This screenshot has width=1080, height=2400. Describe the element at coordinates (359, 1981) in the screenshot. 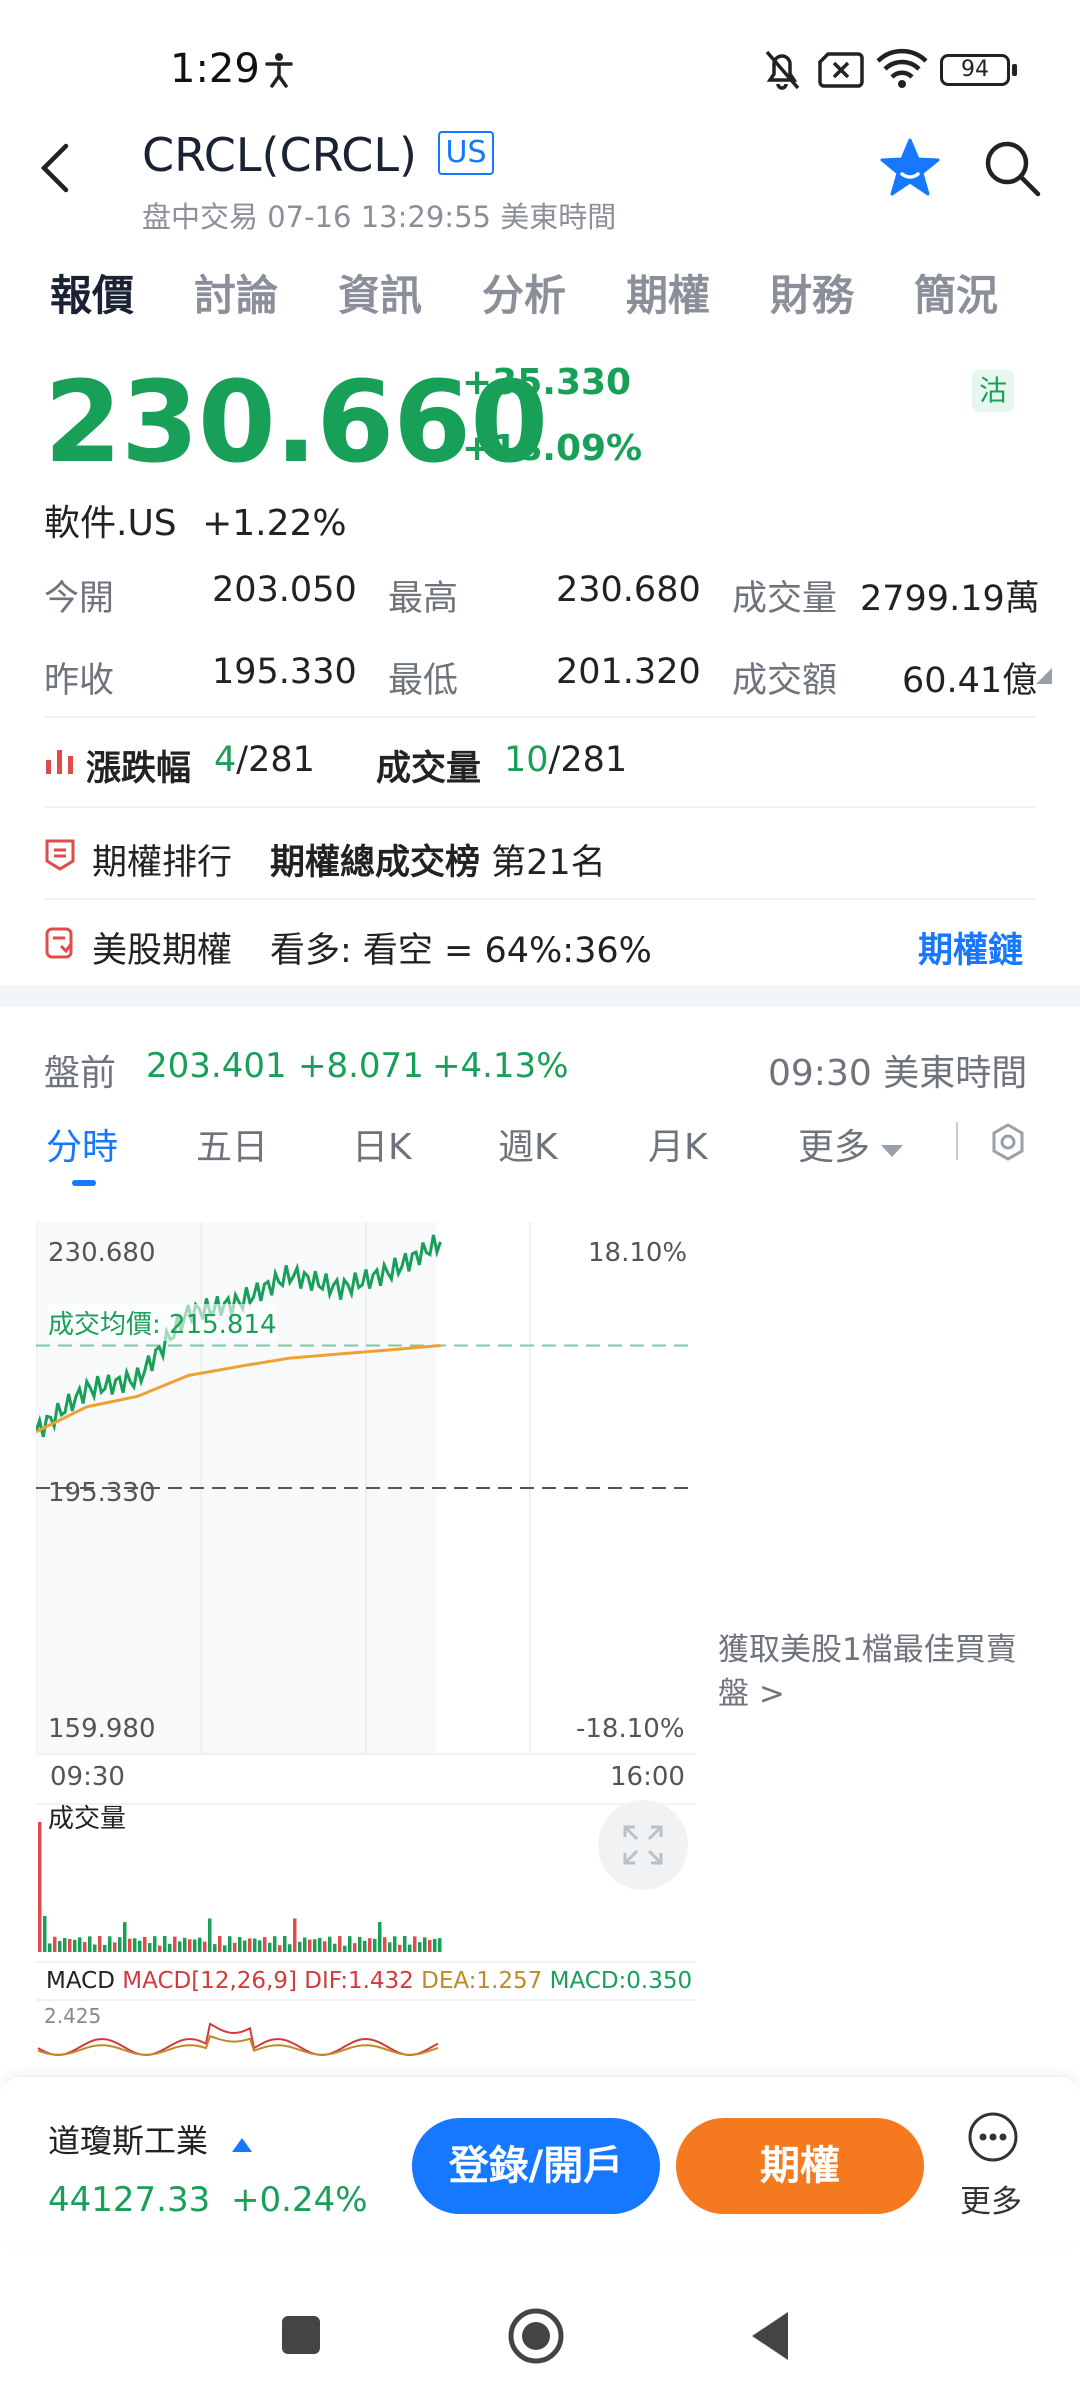

I see `macd-dif: DIF:1.432` at that location.